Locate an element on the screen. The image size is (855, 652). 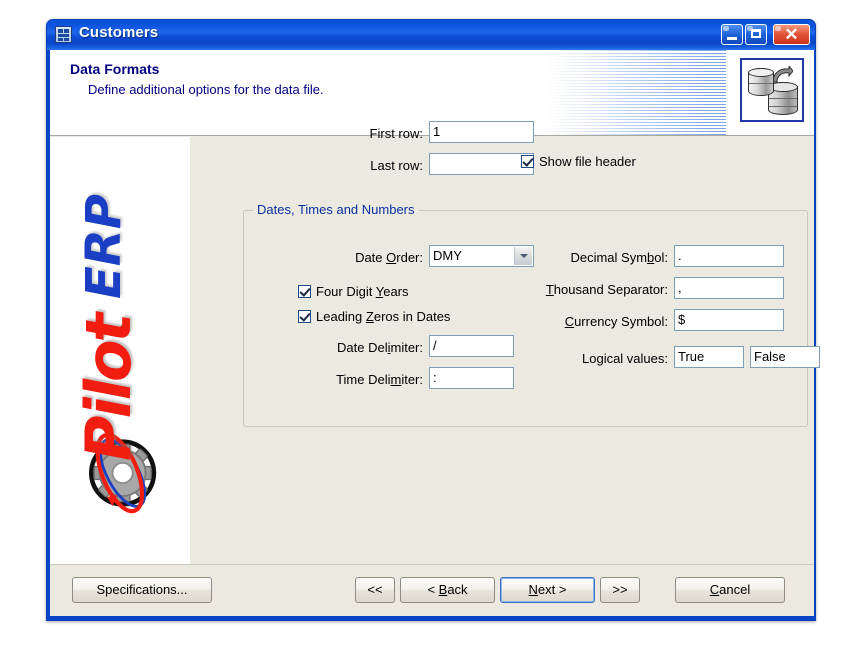
table-grid-icon is located at coordinates (63, 34).